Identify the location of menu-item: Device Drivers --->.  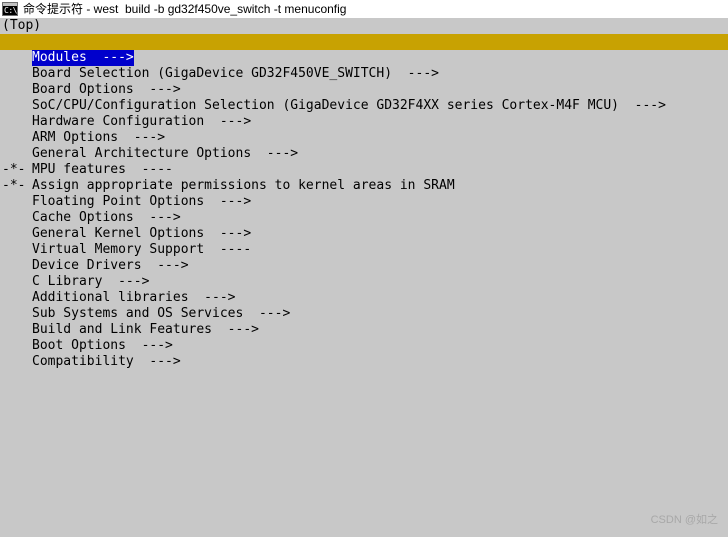
(364, 266).